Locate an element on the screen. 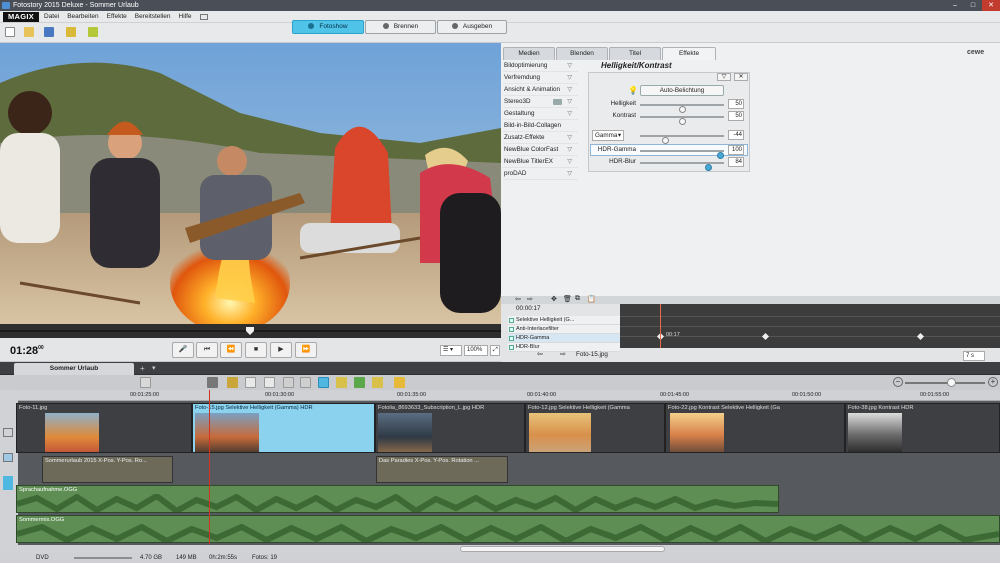  wizard-icon is located at coordinates (93, 32).